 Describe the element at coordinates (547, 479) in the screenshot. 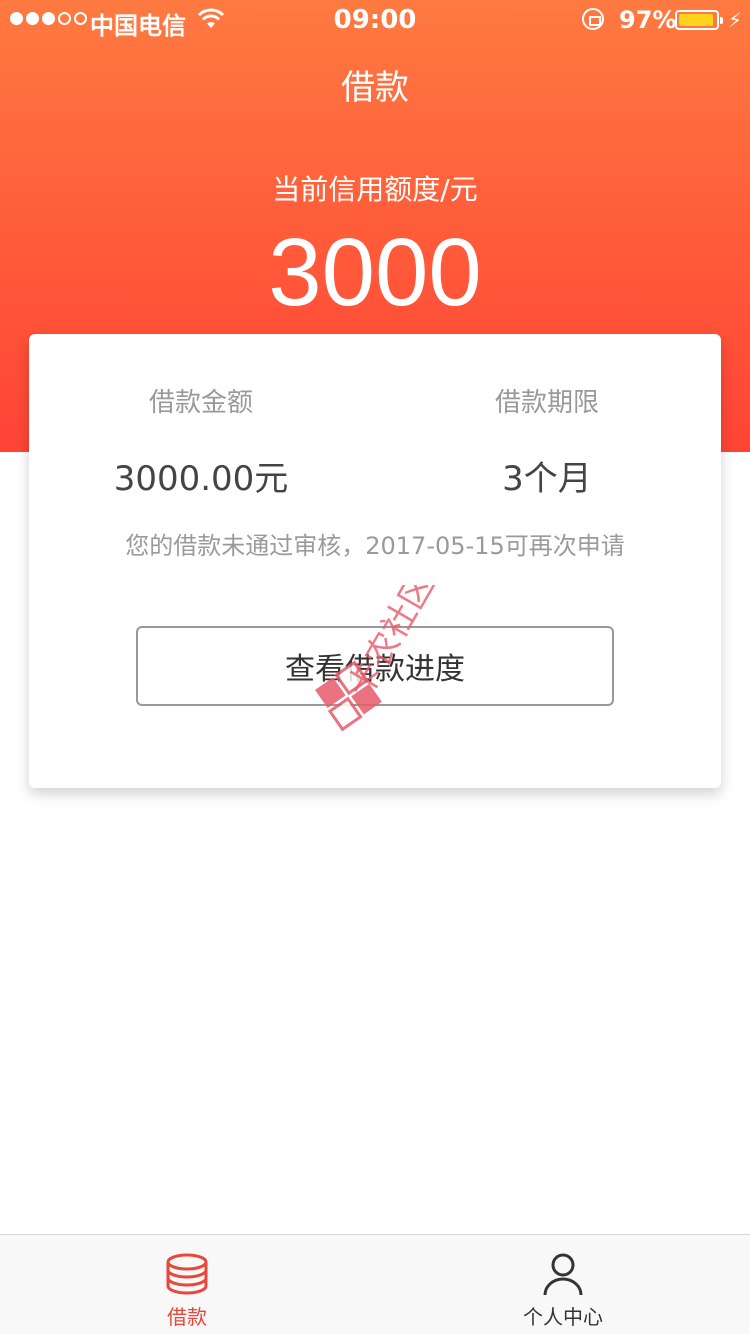

I see `loan-term-value: 3个月` at that location.